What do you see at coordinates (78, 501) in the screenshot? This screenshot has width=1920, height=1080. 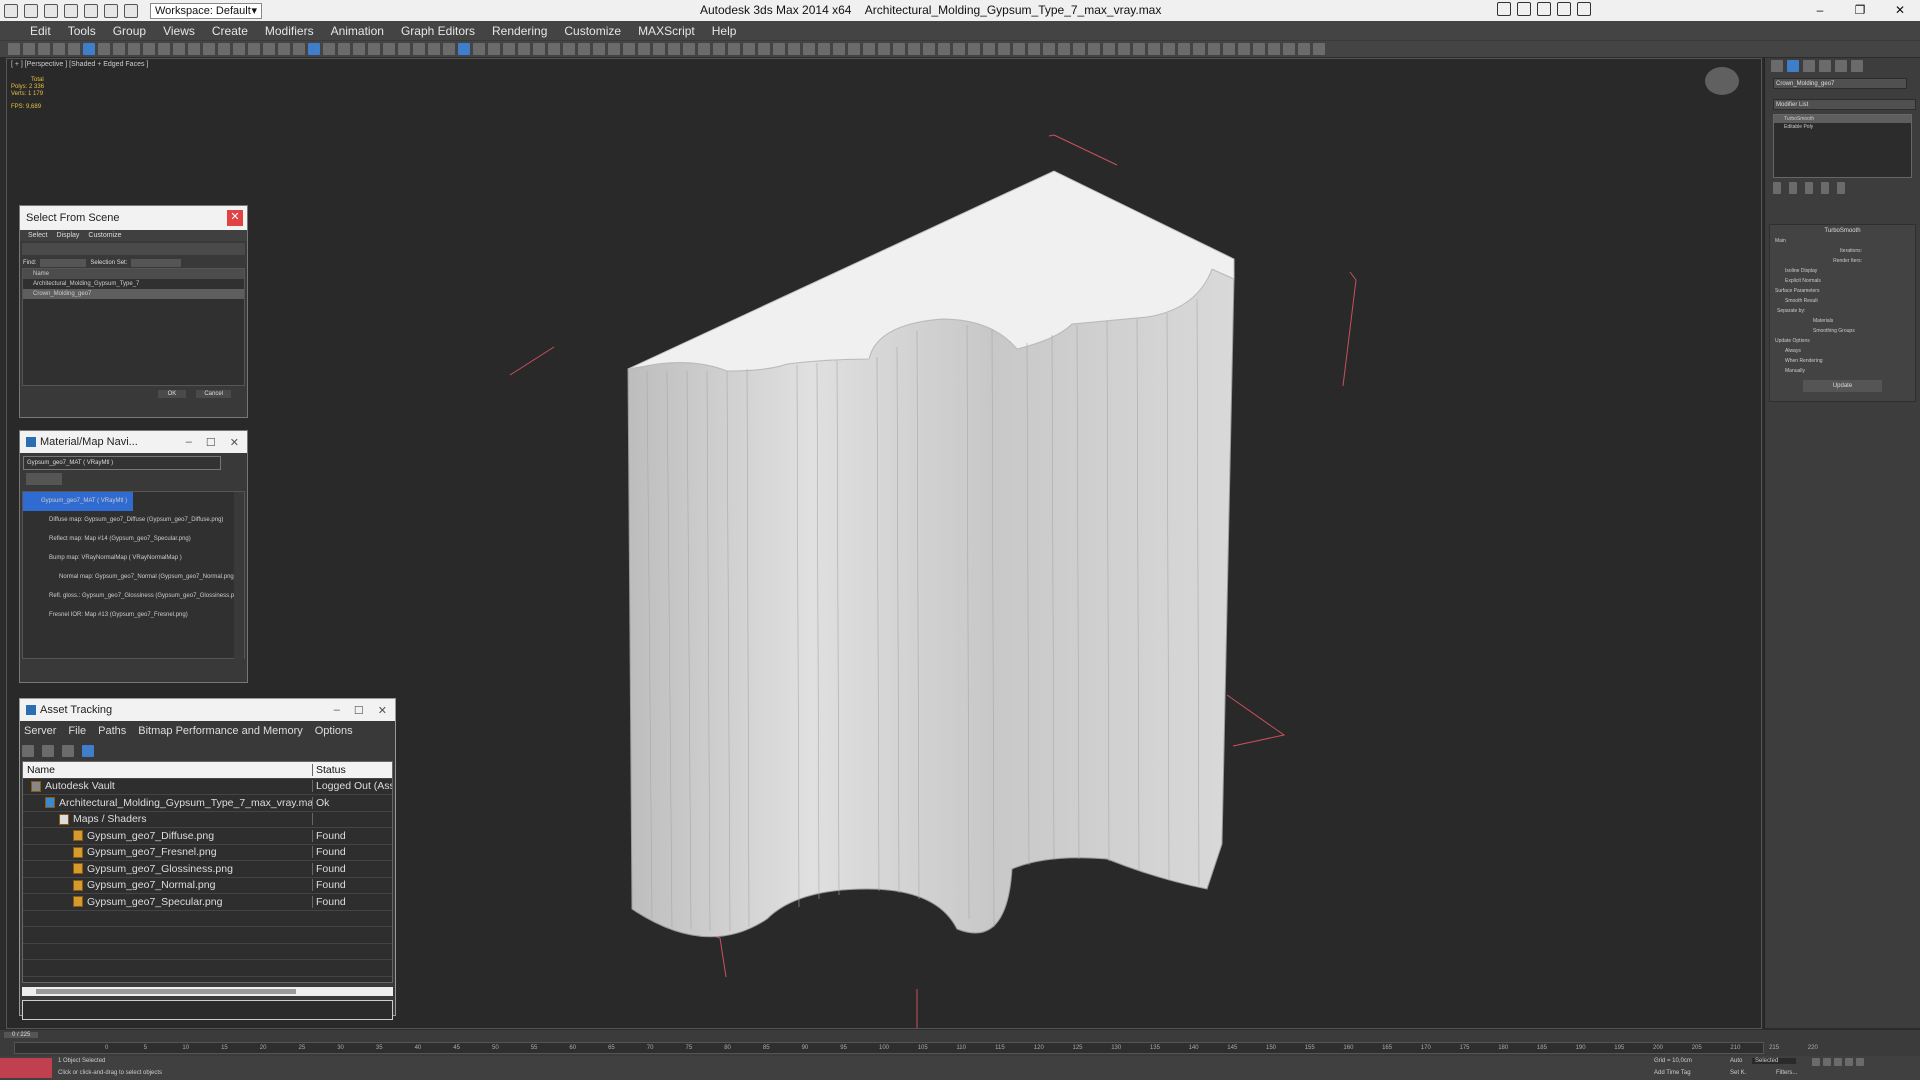 I see `material-tree-item: Gypsum_geo7_MAT ( VRayMtl )` at bounding box center [78, 501].